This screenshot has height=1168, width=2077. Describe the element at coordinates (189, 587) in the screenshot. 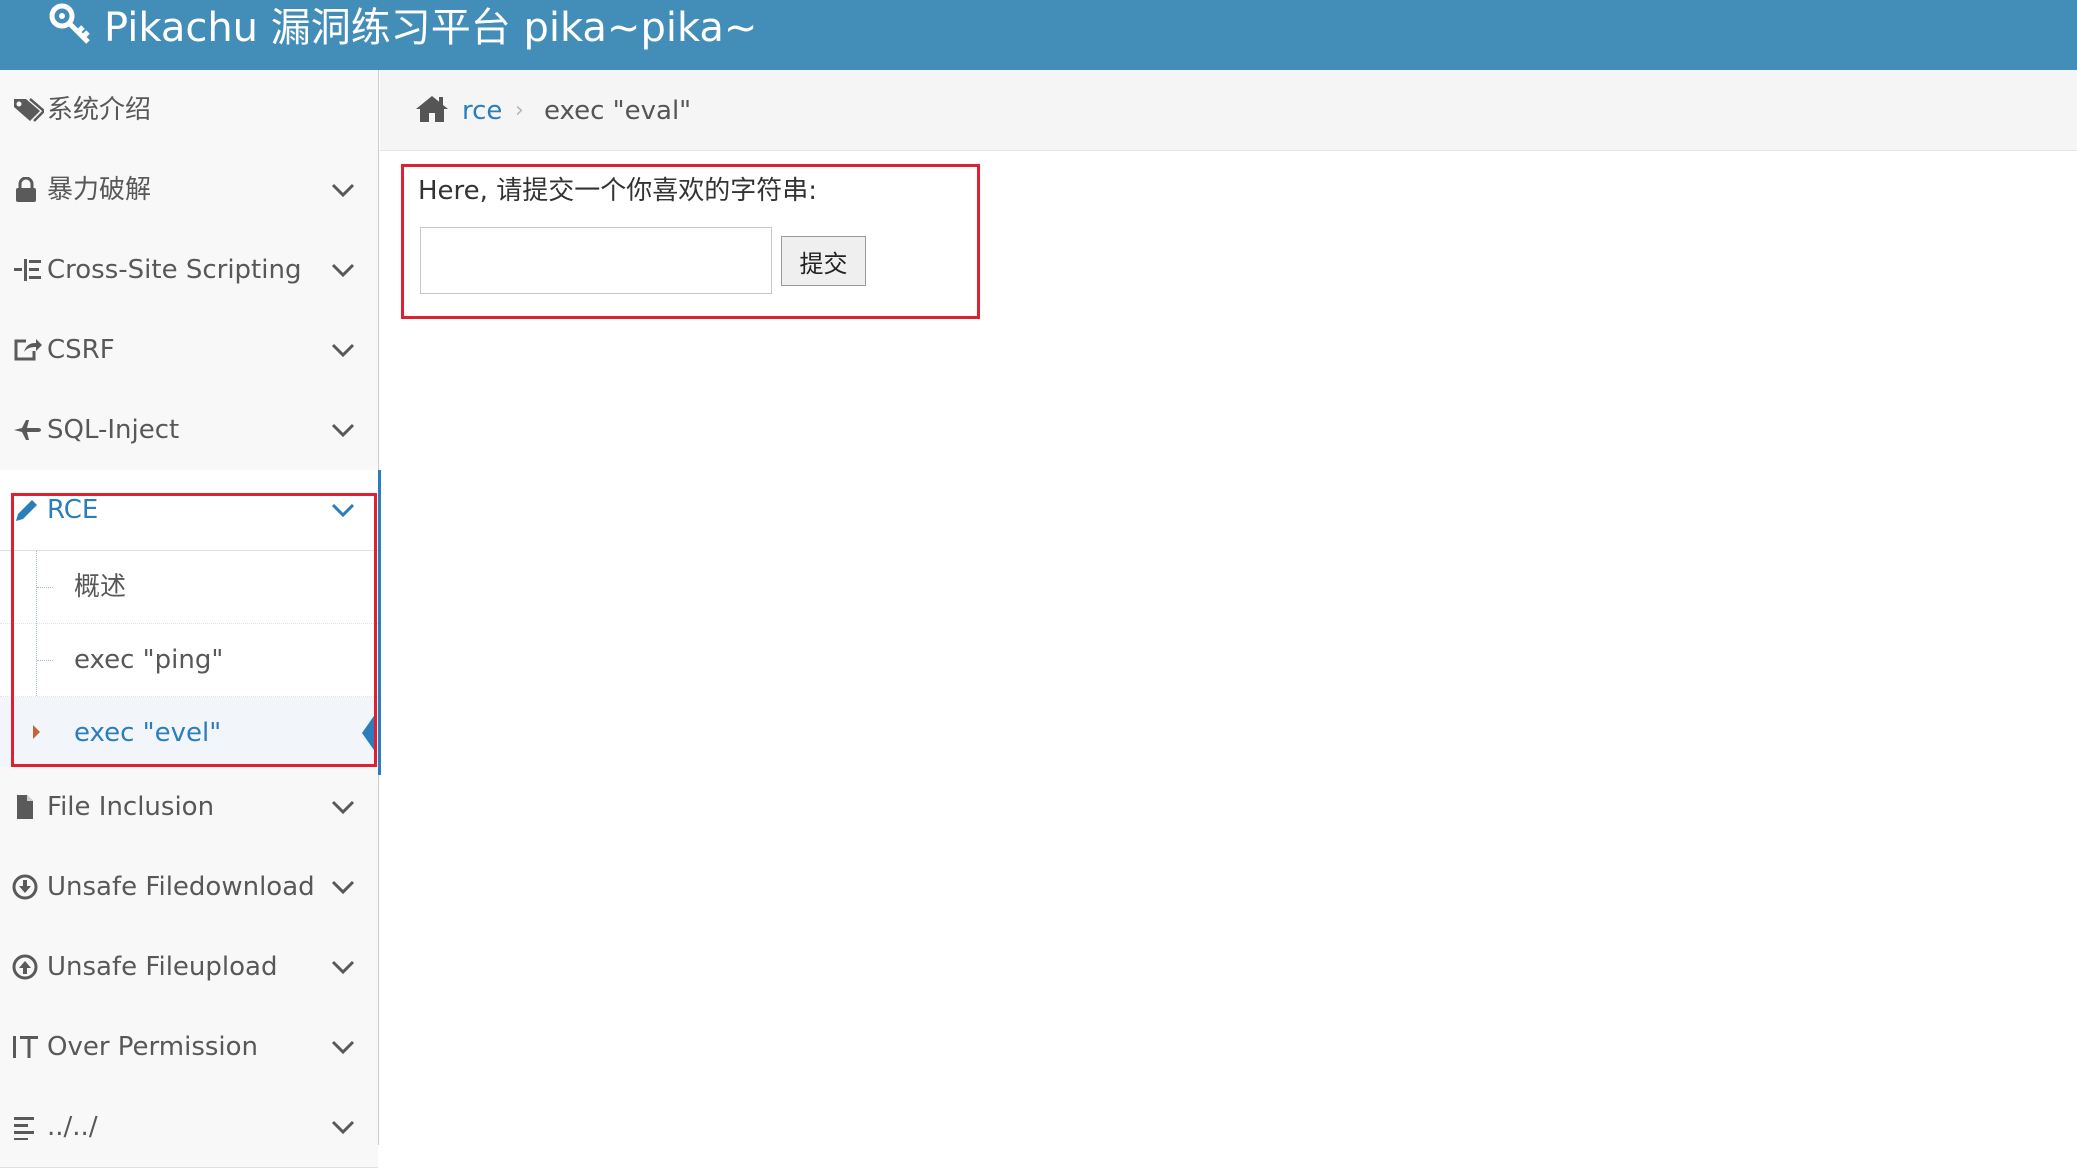

I see `submenu-item-overview: 概述` at that location.